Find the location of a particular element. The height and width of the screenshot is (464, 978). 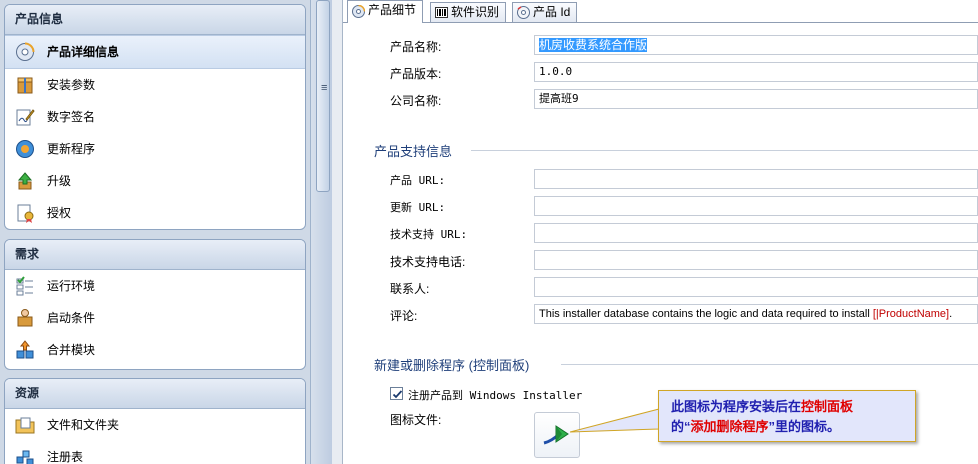

sidebar-item-upgrade: 升级 is located at coordinates (155, 181).